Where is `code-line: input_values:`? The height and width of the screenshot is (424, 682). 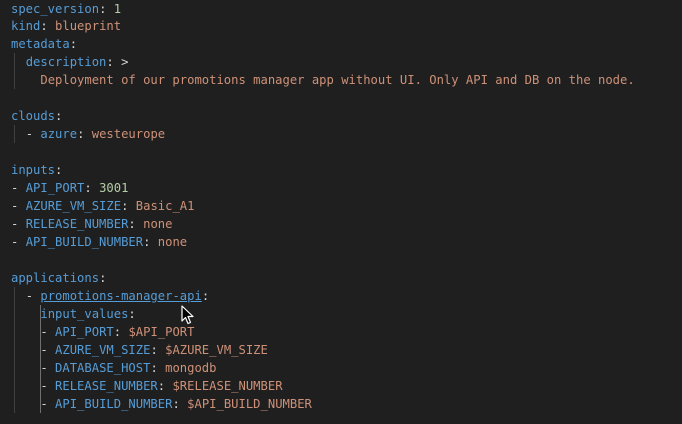 code-line: input_values: is located at coordinates (73, 314).